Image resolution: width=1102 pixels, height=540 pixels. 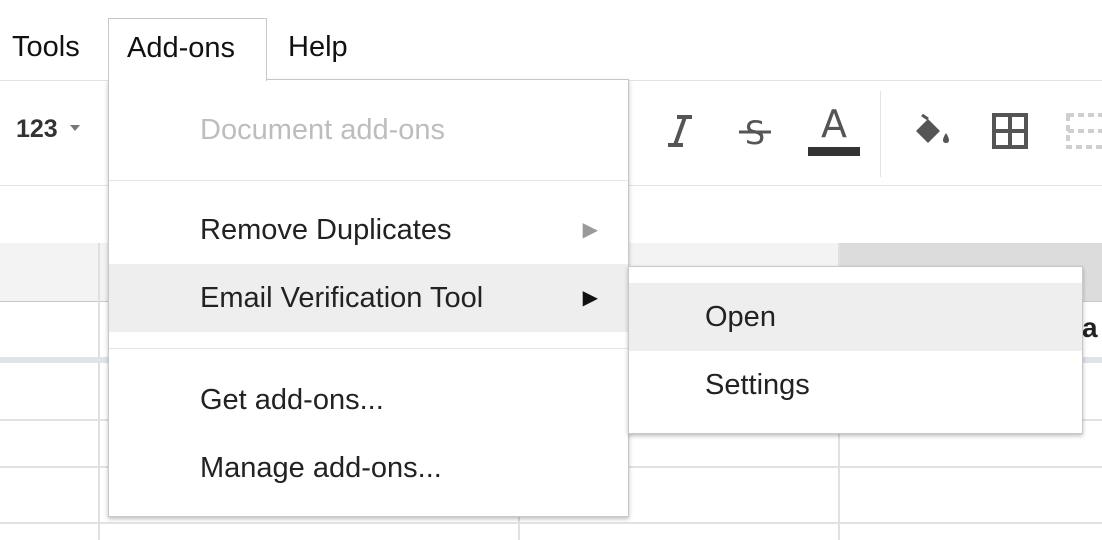 What do you see at coordinates (755, 131) in the screenshot?
I see `strikethrough-icon: S` at bounding box center [755, 131].